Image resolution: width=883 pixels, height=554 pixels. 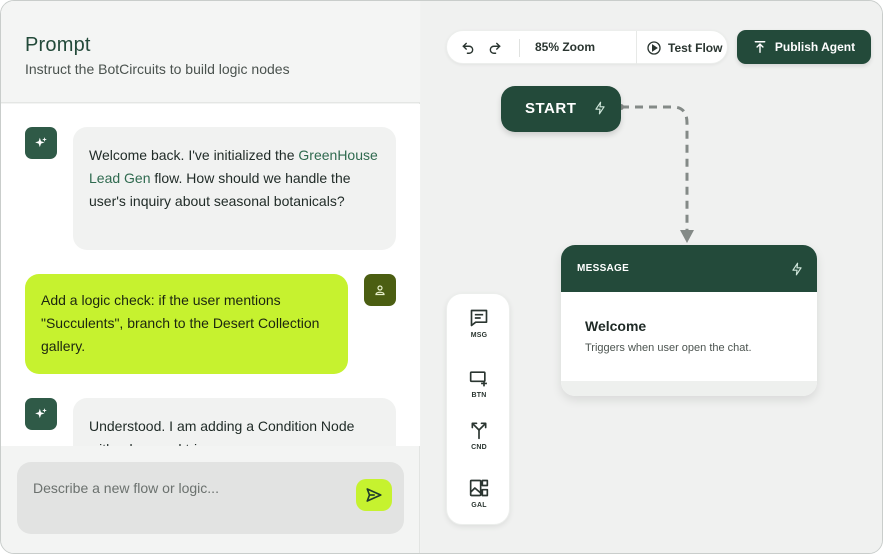 I want to click on undo-button, so click(x=468, y=48).